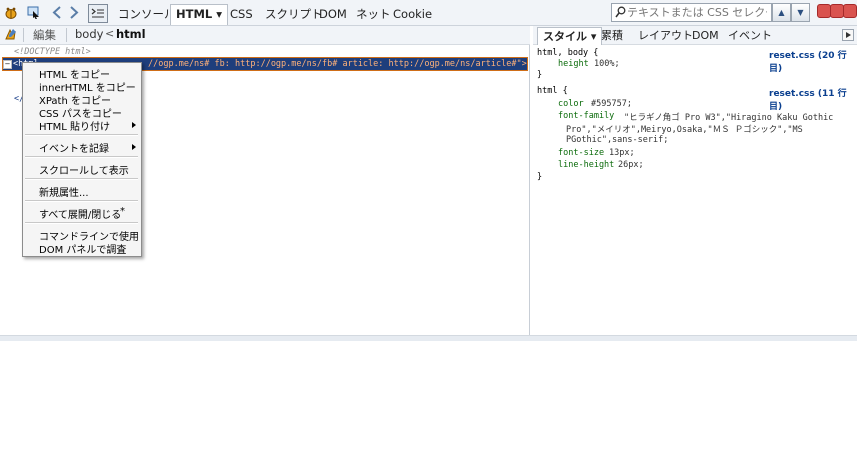 This screenshot has height=460, width=857. Describe the element at coordinates (571, 104) in the screenshot. I see `css-property-name: color` at that location.